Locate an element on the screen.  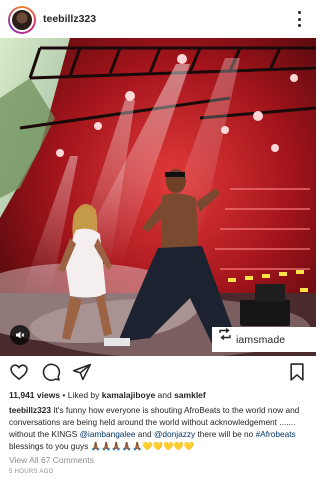
heart-icon is located at coordinates (19, 372).